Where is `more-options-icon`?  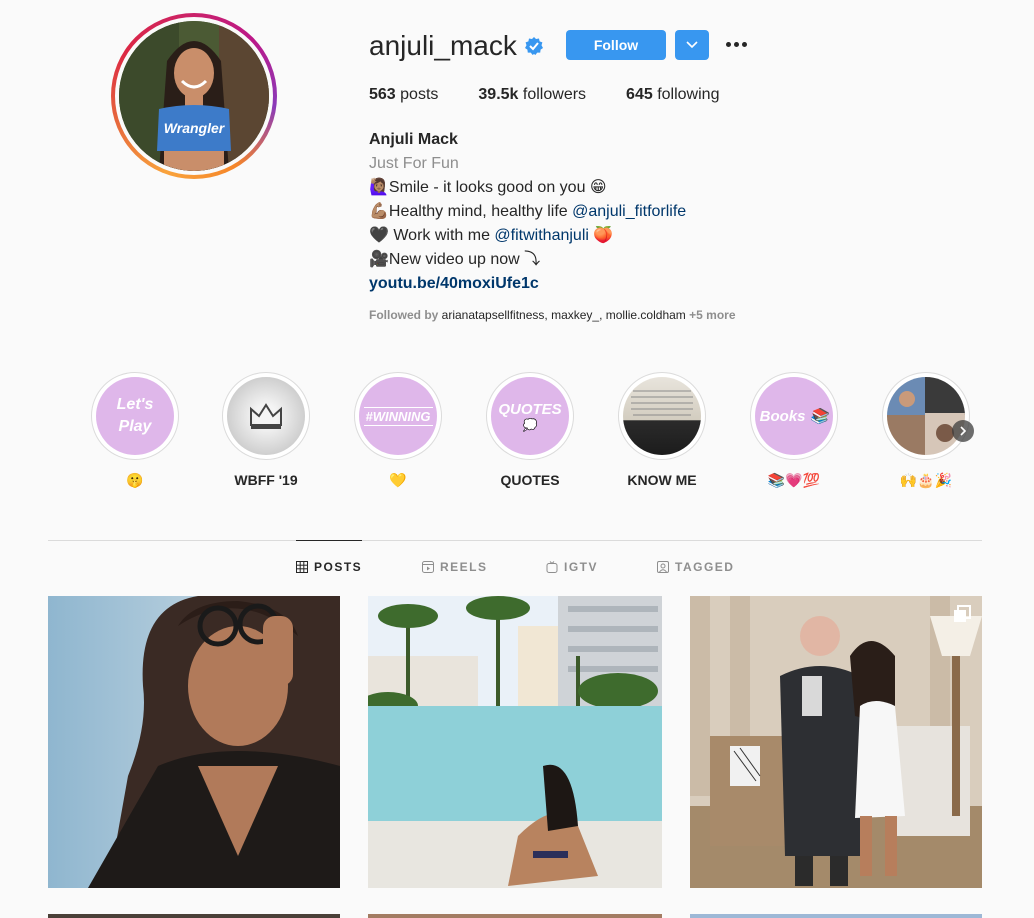 more-options-icon is located at coordinates (736, 44).